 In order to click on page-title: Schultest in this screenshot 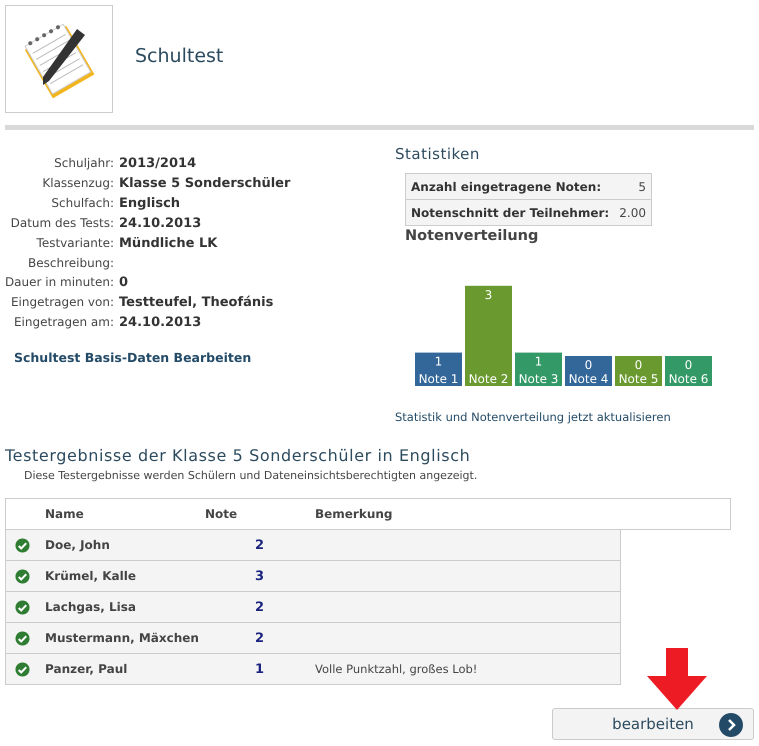, I will do `click(179, 56)`.